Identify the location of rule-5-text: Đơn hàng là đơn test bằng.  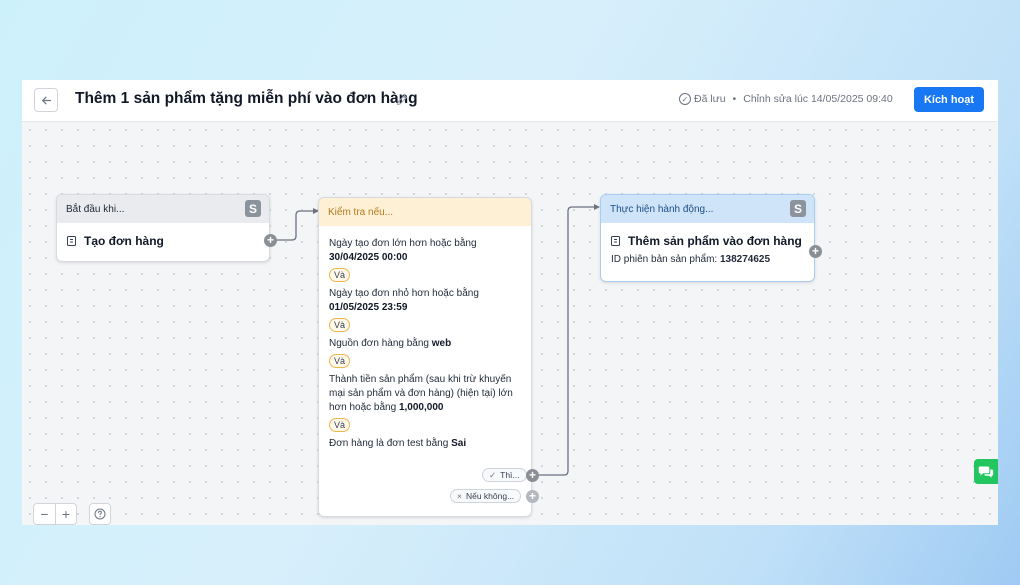
(389, 443).